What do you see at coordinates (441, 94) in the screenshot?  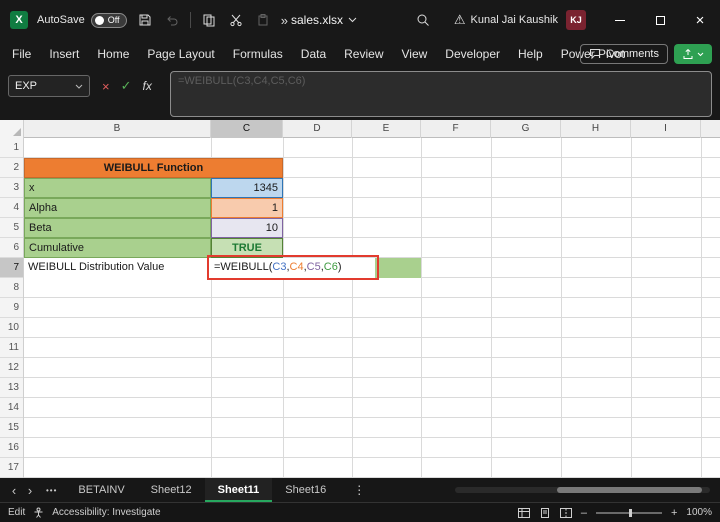 I see `formula-input: =WEIBULL(C3,C4,C5,C6)` at bounding box center [441, 94].